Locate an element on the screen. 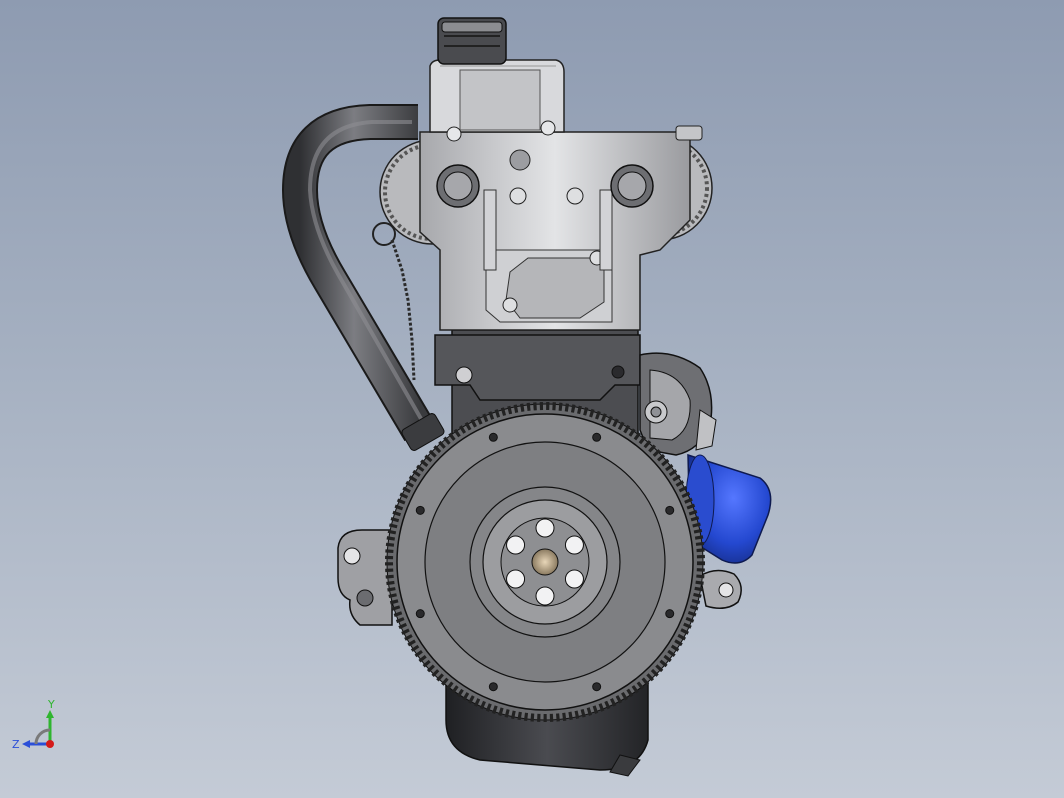 The image size is (1064, 798). x-axis-origin is located at coordinates (50, 744).